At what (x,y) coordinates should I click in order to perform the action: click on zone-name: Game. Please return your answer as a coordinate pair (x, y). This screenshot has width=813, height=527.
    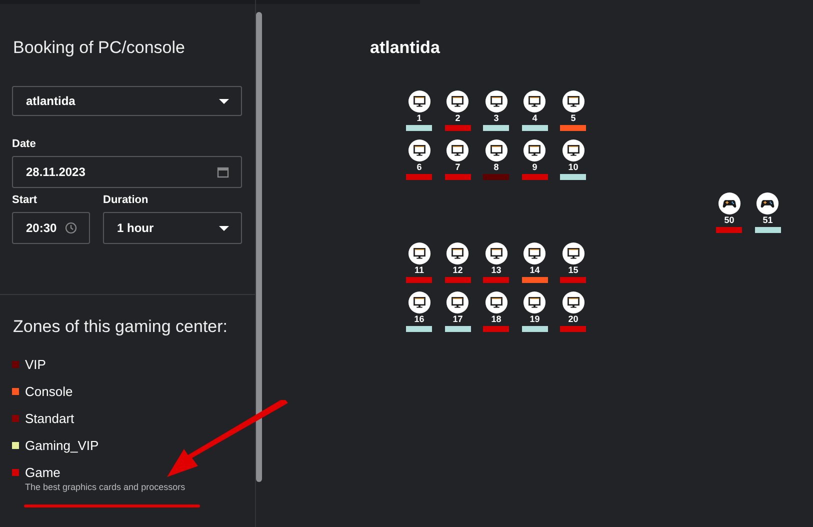
    Looking at the image, I should click on (42, 472).